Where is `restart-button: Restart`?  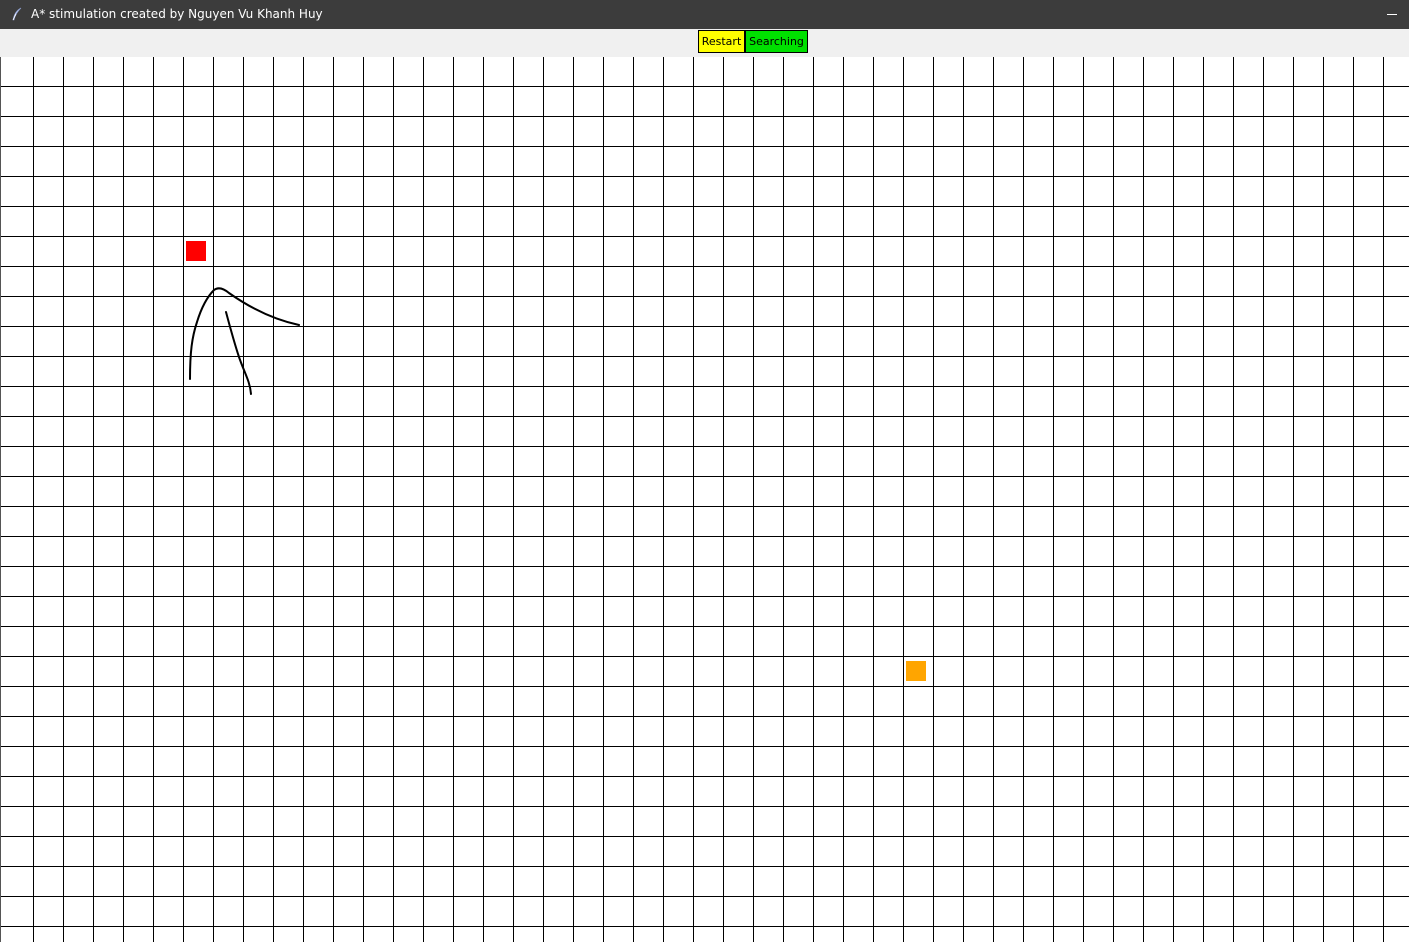
restart-button: Restart is located at coordinates (721, 41).